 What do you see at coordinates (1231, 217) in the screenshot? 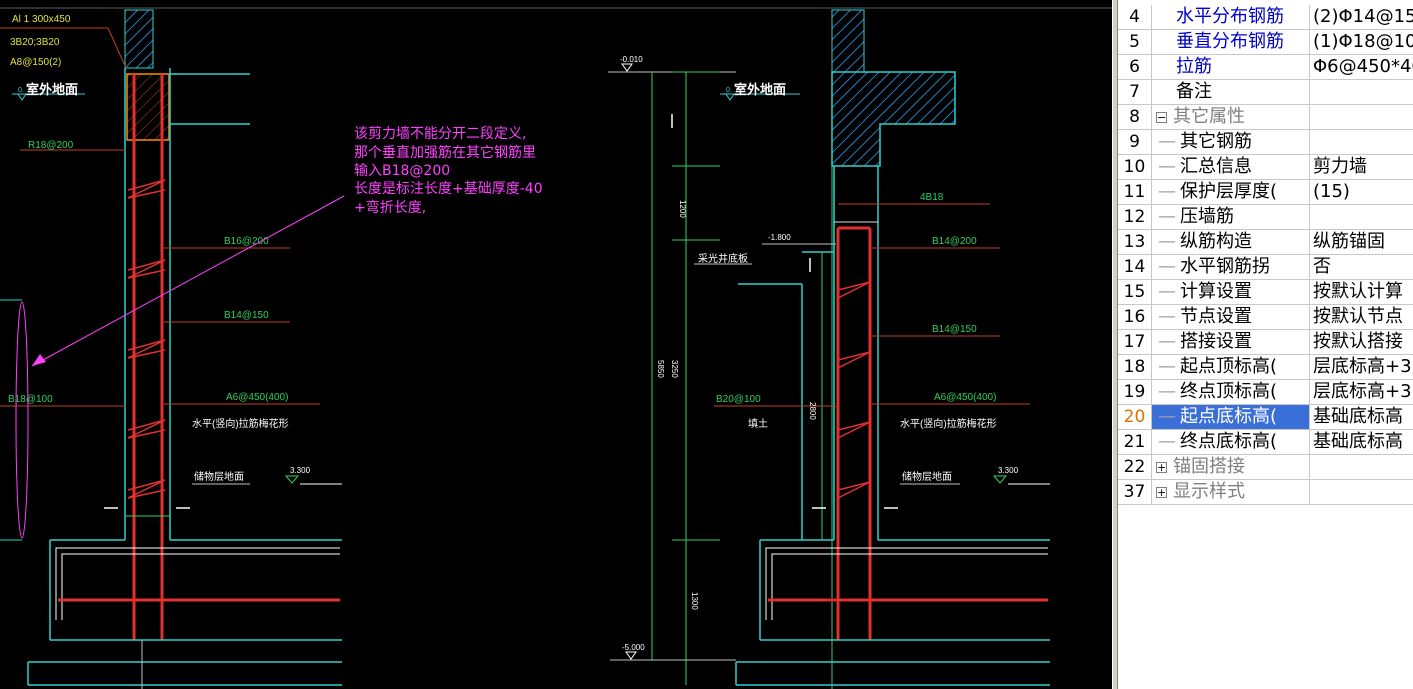
I see `property-name-cell: — 压墙筋` at bounding box center [1231, 217].